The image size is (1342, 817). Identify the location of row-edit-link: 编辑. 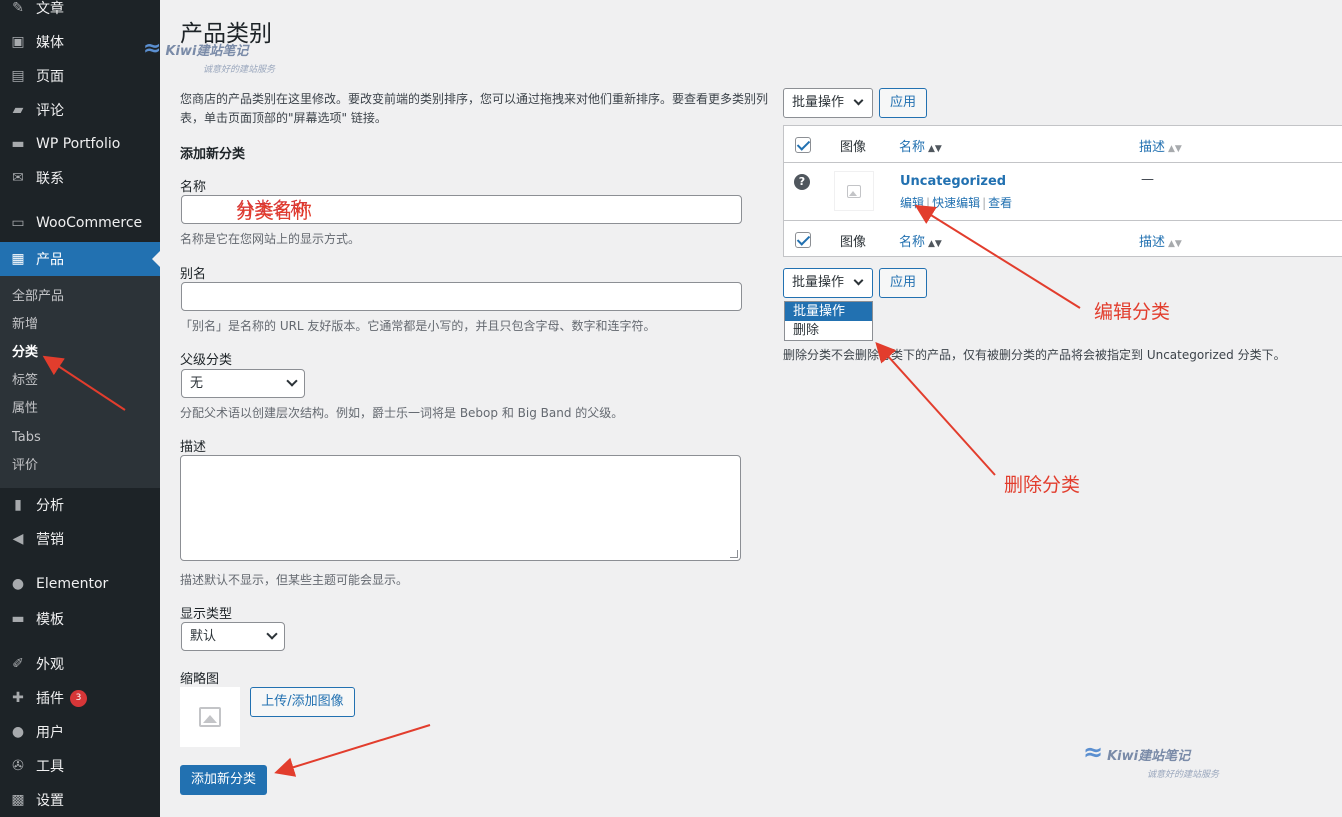
(912, 203).